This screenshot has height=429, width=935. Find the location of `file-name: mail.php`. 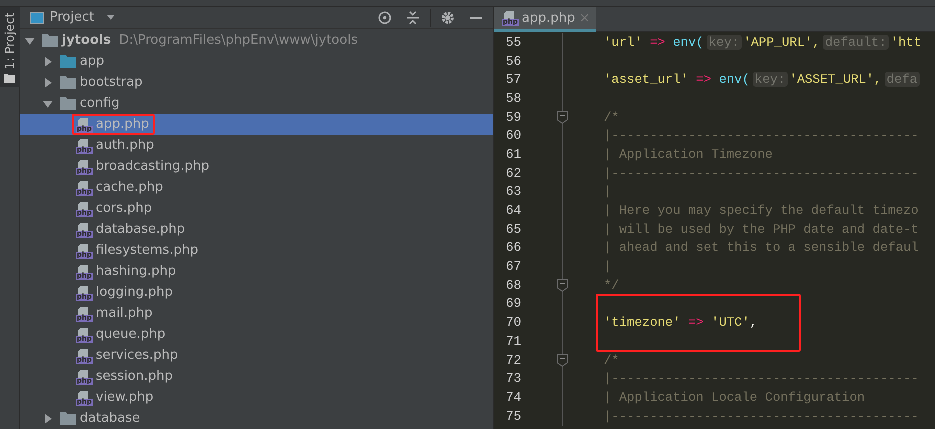

file-name: mail.php is located at coordinates (124, 313).